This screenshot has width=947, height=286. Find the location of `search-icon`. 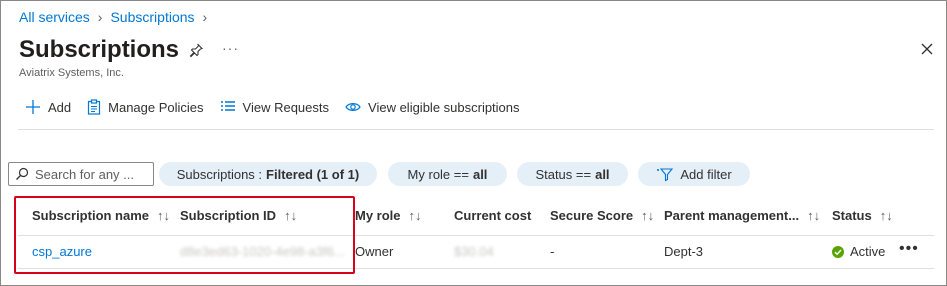

search-icon is located at coordinates (22, 173).